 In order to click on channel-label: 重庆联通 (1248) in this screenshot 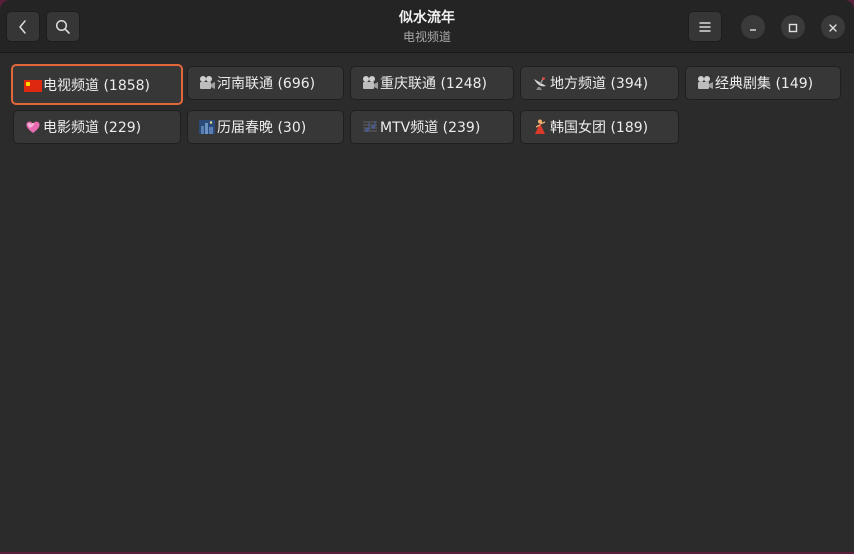, I will do `click(434, 84)`.